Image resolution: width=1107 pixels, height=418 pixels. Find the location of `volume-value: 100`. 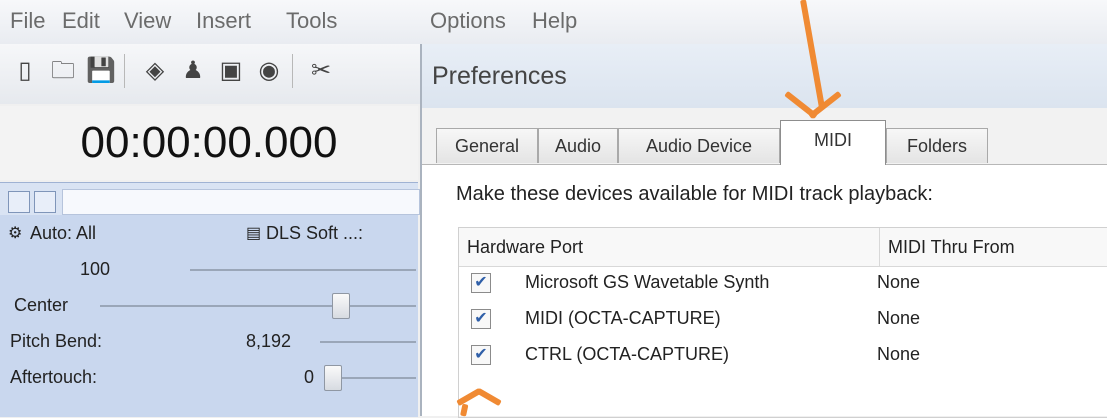

volume-value: 100 is located at coordinates (95, 269).